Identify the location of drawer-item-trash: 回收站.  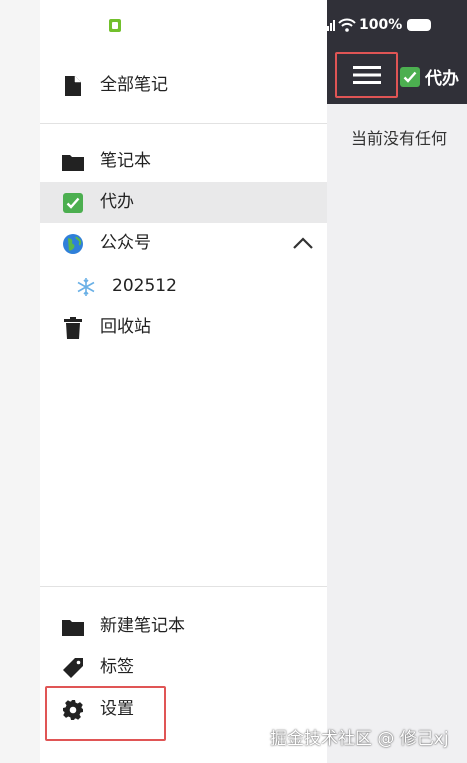
(183, 327).